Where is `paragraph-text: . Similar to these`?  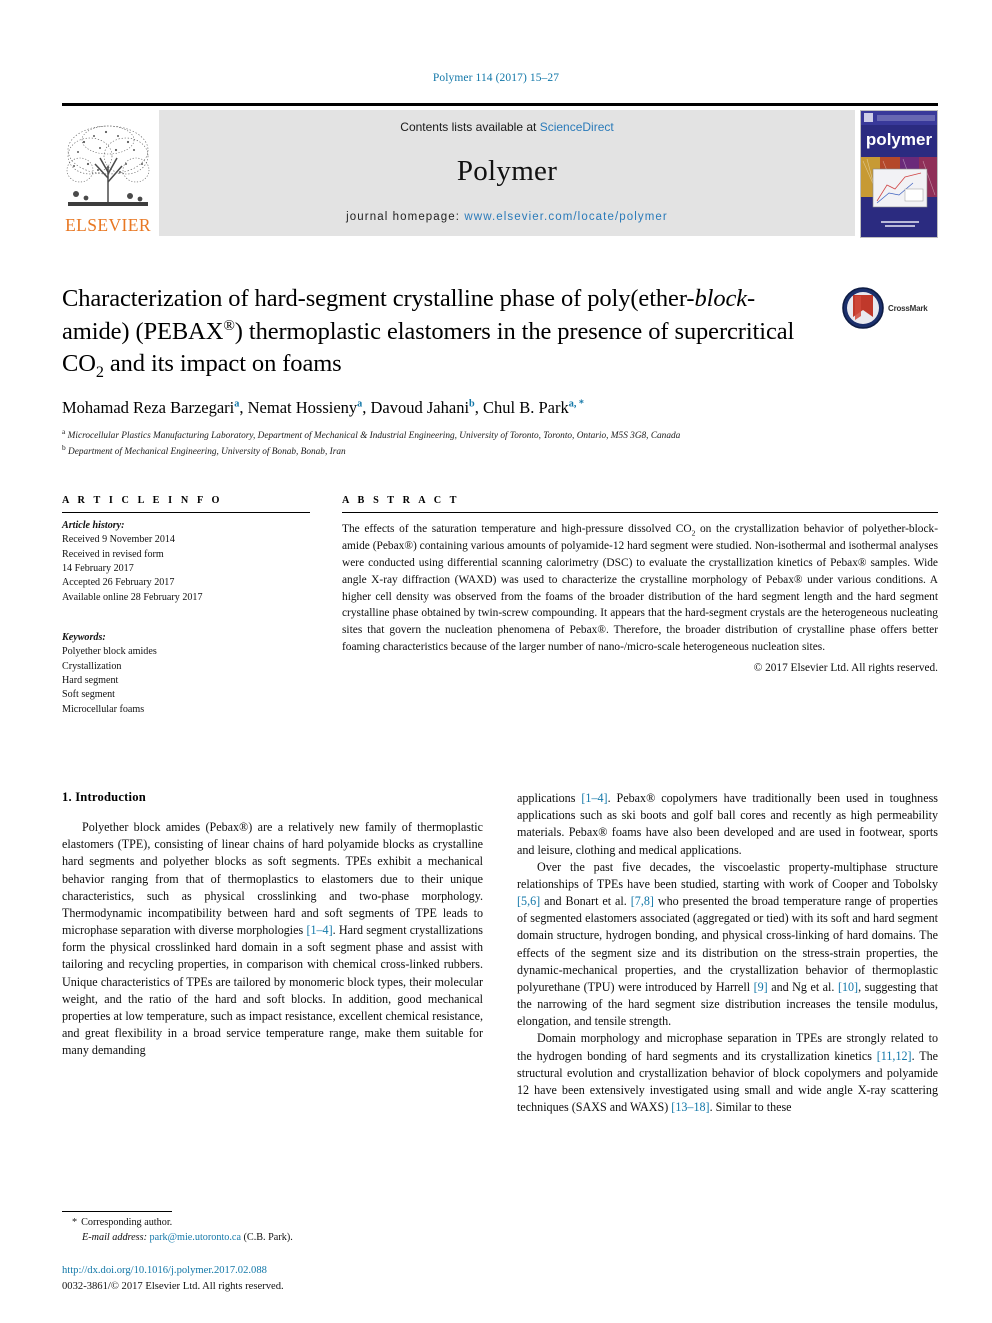 paragraph-text: . Similar to these is located at coordinates (750, 1107).